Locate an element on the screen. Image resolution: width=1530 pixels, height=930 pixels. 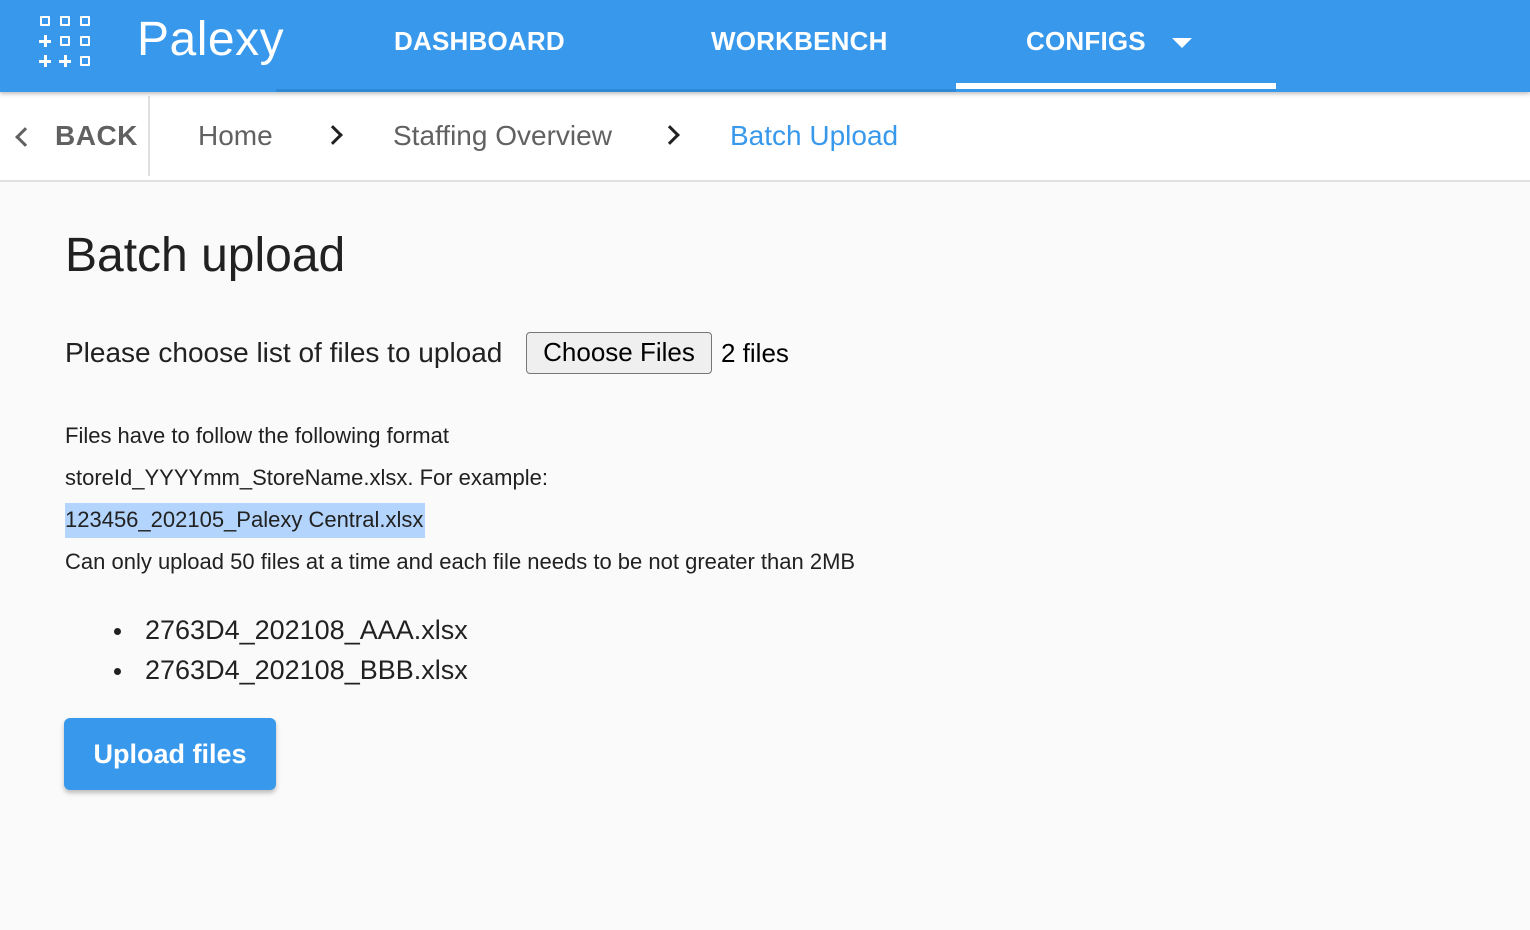
nav-dashboard: DASHBOARD is located at coordinates (479, 41).